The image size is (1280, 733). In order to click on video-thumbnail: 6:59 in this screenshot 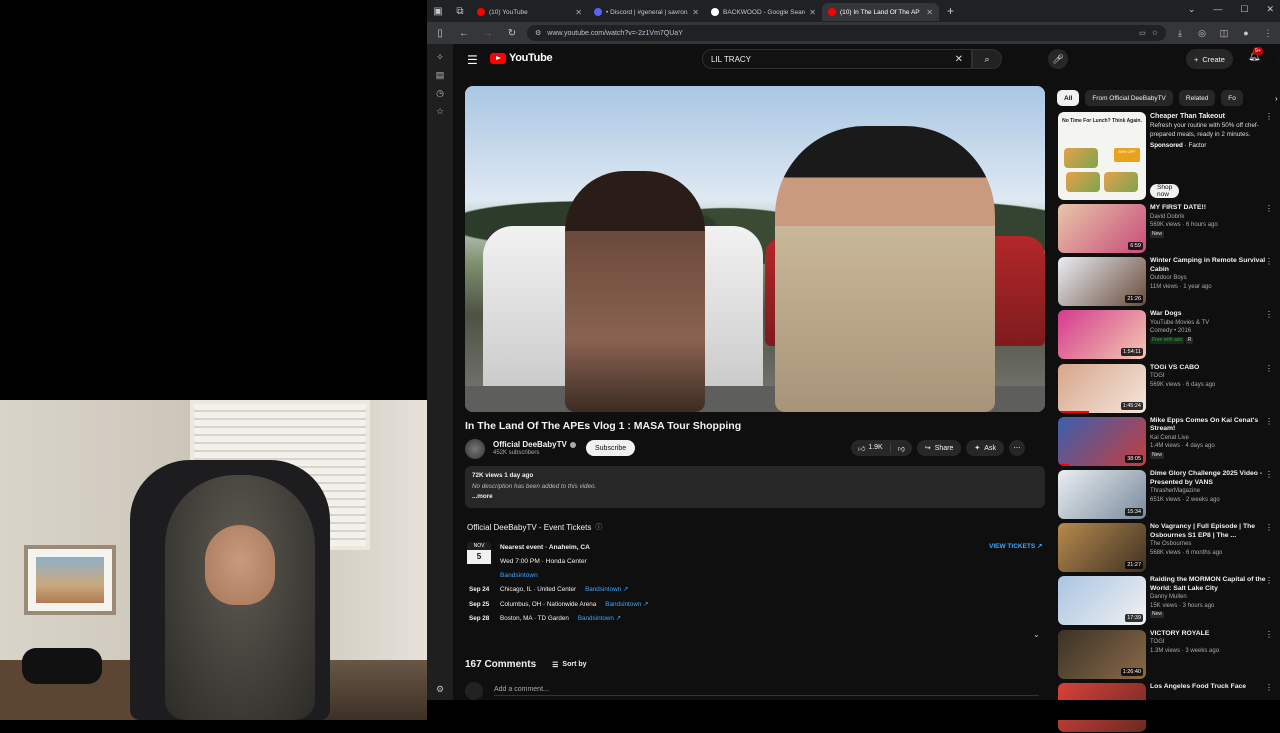, I will do `click(1102, 228)`.